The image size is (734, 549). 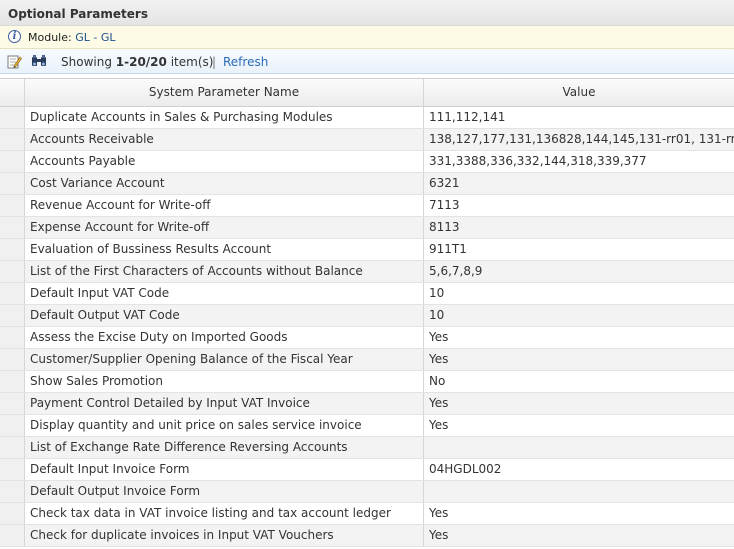 What do you see at coordinates (456, 271) in the screenshot?
I see `parameter-value-cell: 5,6,7,8,9` at bounding box center [456, 271].